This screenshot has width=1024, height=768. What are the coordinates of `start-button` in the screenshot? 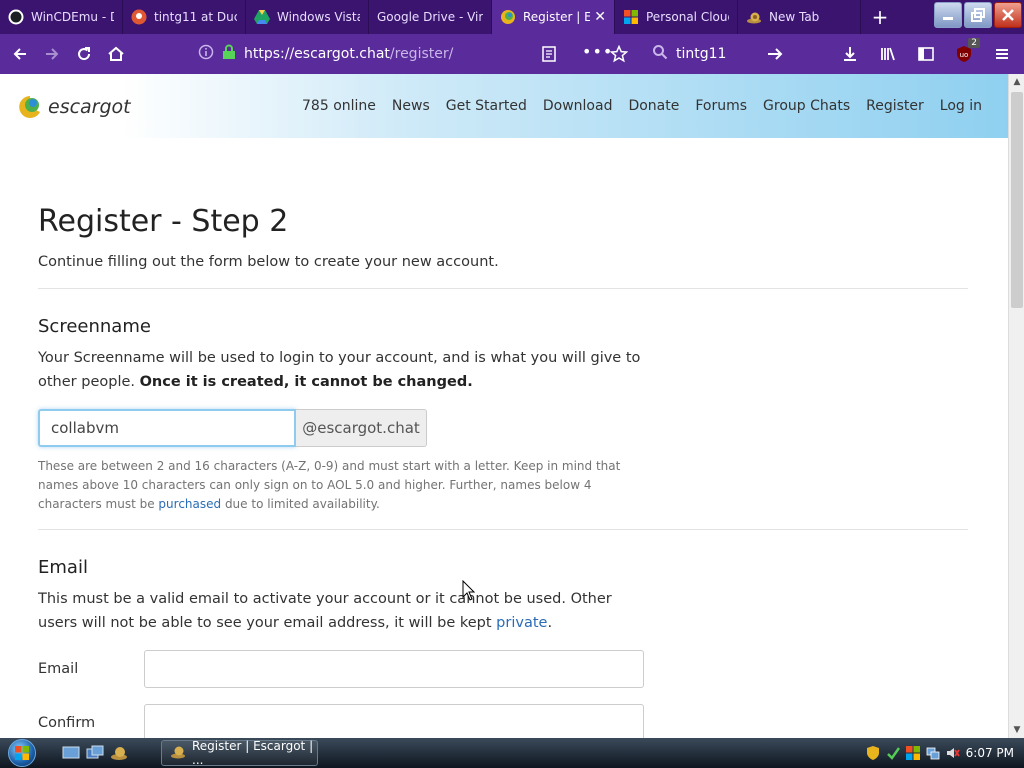 It's located at (22, 753).